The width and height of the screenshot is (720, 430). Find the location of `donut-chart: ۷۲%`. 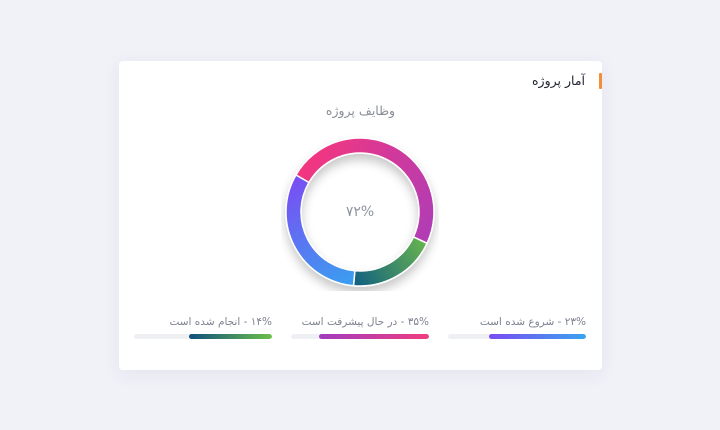

donut-chart: ۷۲% is located at coordinates (360, 212).